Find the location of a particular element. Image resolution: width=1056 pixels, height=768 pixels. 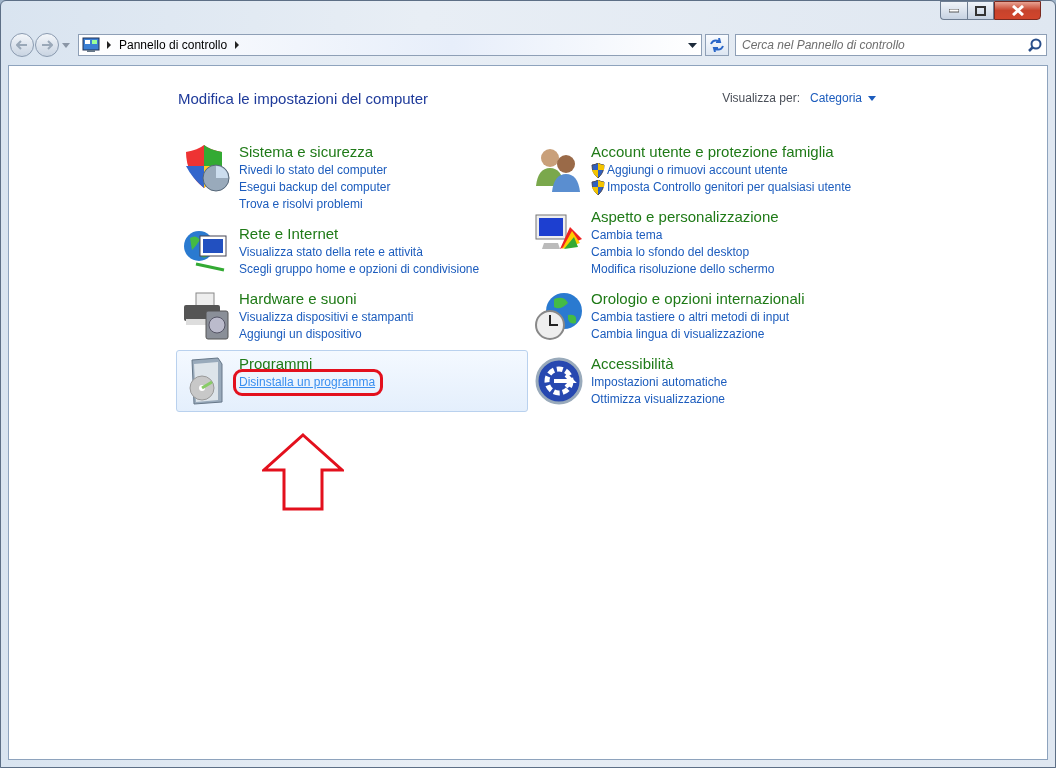

category-title: Programmi is located at coordinates (276, 364).